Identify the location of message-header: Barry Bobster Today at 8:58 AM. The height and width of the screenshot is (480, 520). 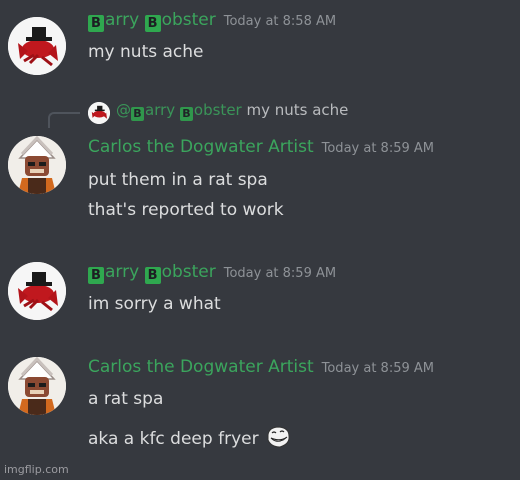
(212, 22).